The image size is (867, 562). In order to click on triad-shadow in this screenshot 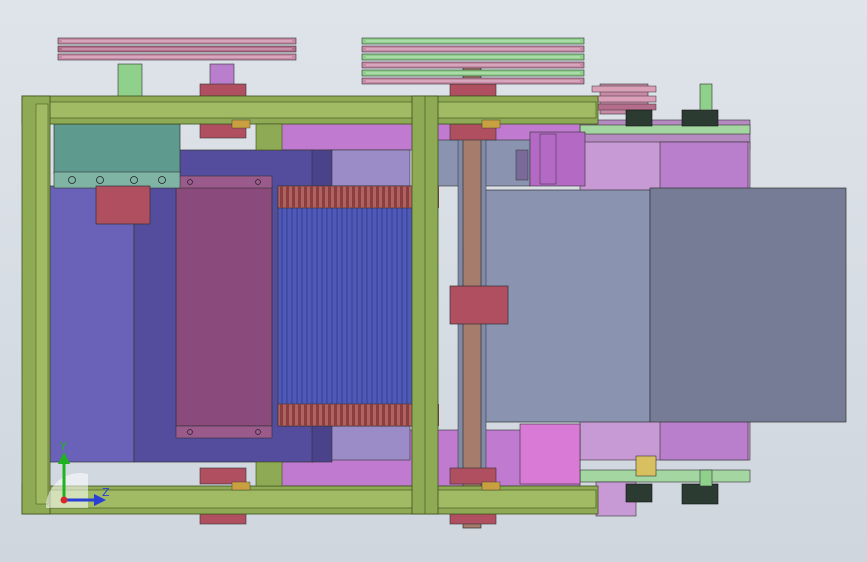, I will do `click(66, 490)`.